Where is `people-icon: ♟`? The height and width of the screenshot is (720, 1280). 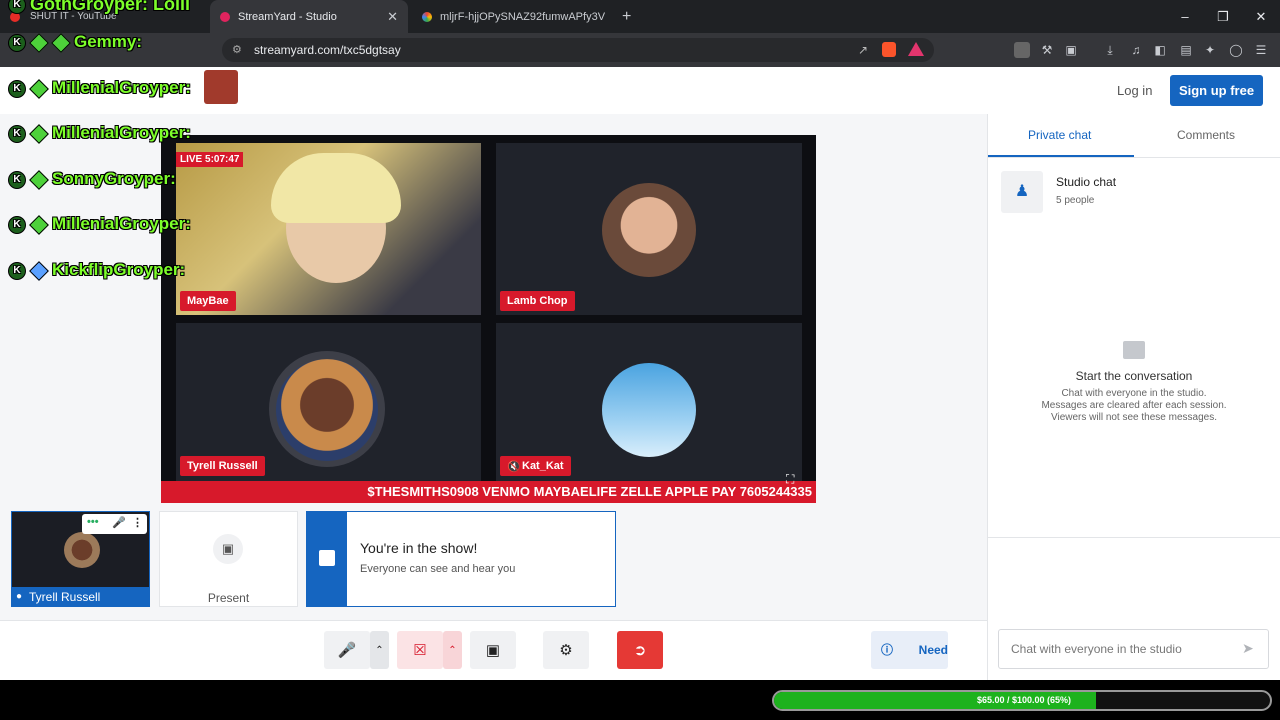
people-icon: ♟ is located at coordinates (1022, 192).